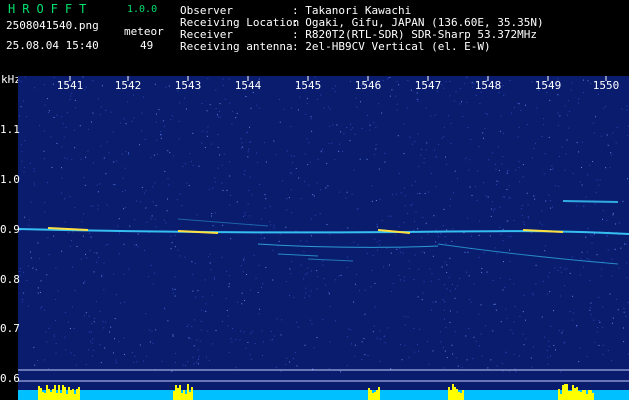  Describe the element at coordinates (10, 279) in the screenshot. I see `y-tick-label: 0.8` at that location.